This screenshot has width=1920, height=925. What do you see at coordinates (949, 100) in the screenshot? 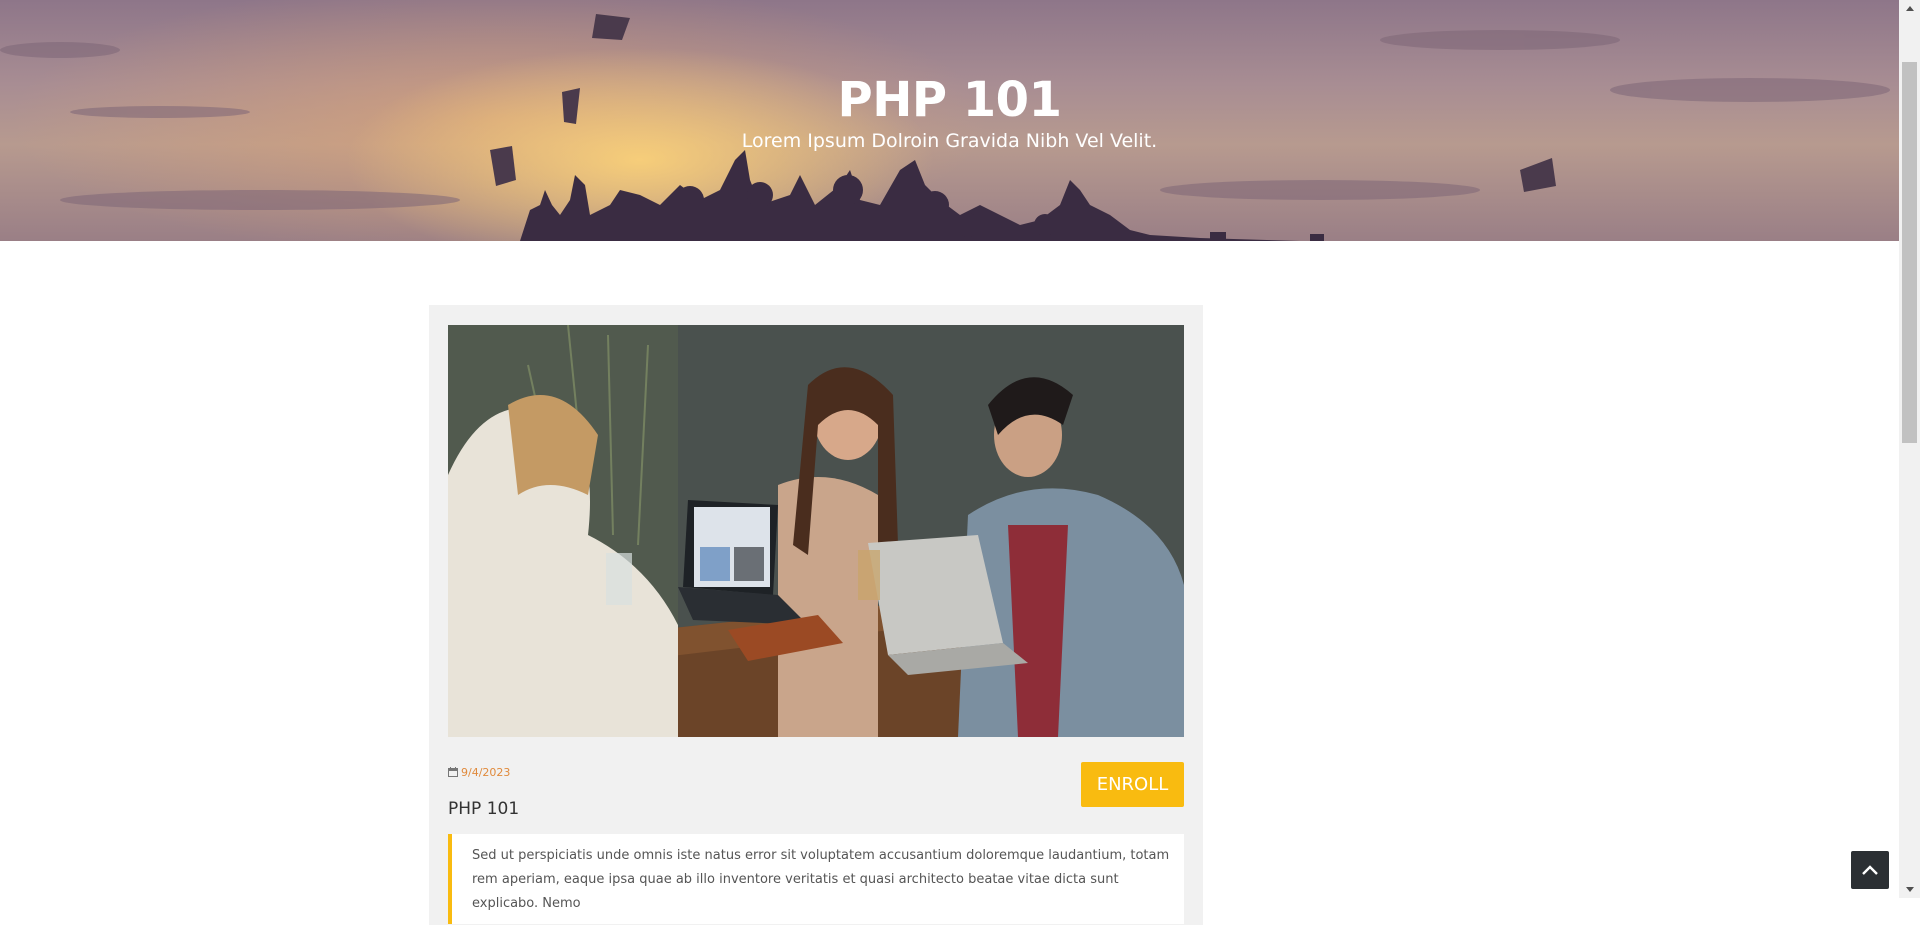
I see `page-title: PHP 101` at bounding box center [949, 100].